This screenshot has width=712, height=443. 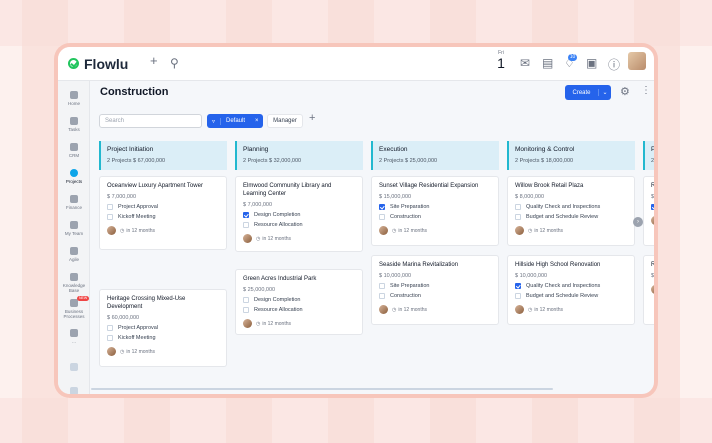 What do you see at coordinates (174, 63) in the screenshot?
I see `search-icon: ⚲` at bounding box center [174, 63].